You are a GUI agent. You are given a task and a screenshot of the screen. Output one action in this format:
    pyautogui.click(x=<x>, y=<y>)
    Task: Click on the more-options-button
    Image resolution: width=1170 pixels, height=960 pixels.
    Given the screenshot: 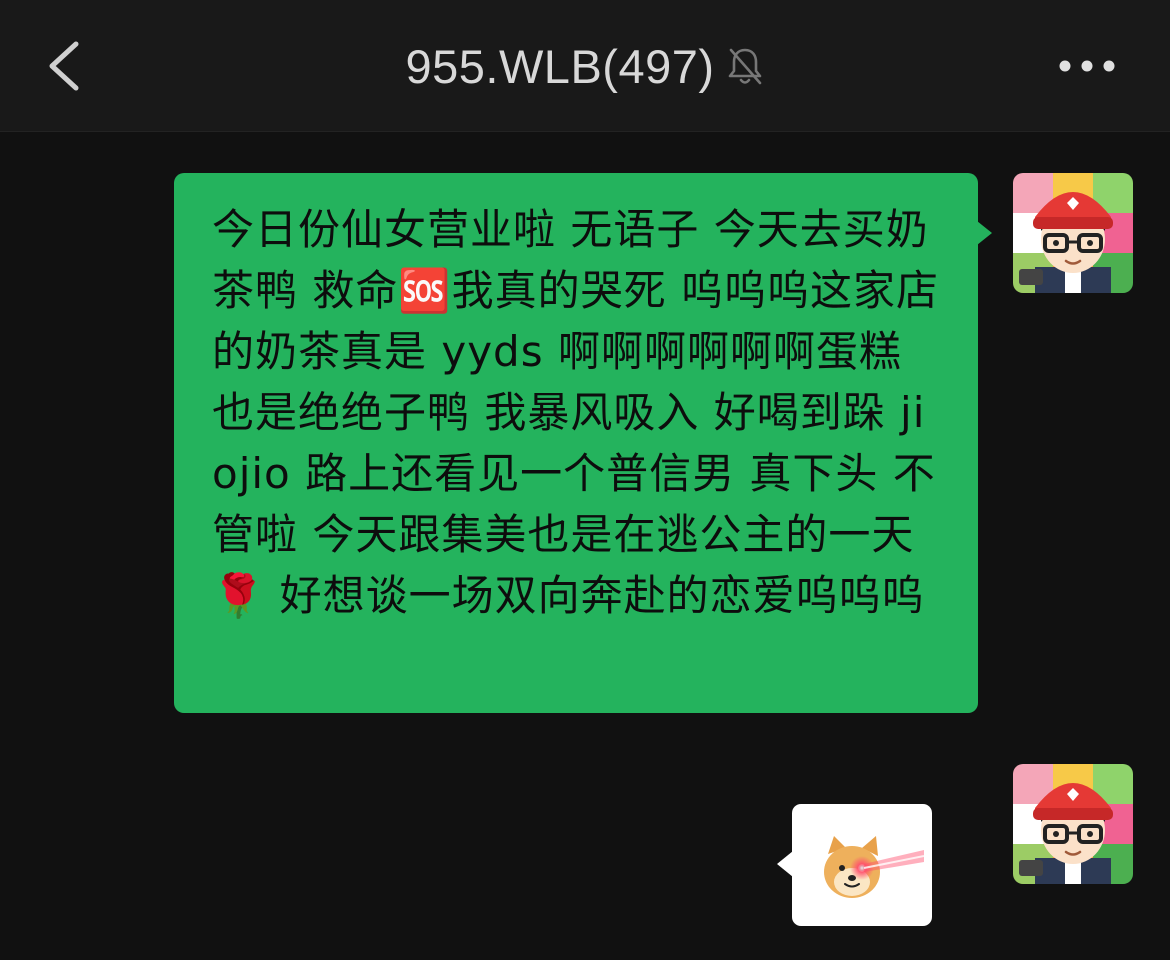 What is the action you would take?
    pyautogui.click(x=1087, y=66)
    